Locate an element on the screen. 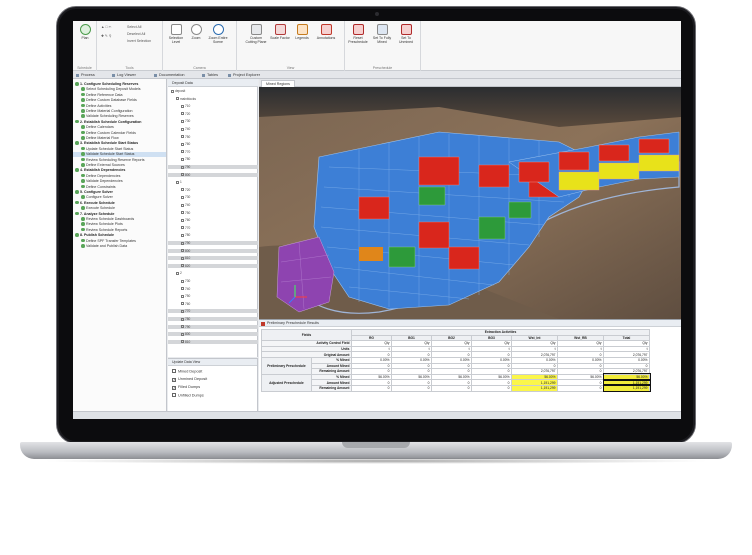  process-step: Define Dependencies is located at coordinates (119, 176).